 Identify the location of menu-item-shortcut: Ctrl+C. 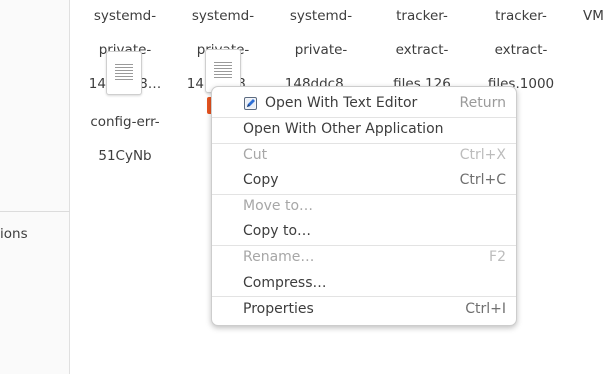
(482, 180).